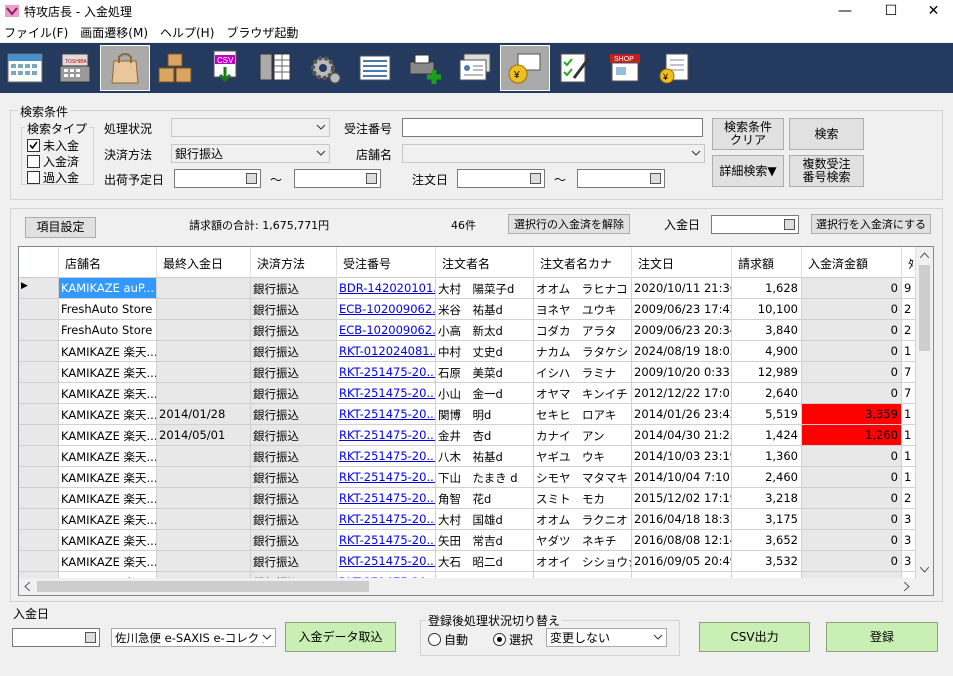 The height and width of the screenshot is (676, 953). I want to click on carrier-select: 佐川急便 e-SAXIS e-コレクト, so click(193, 637).